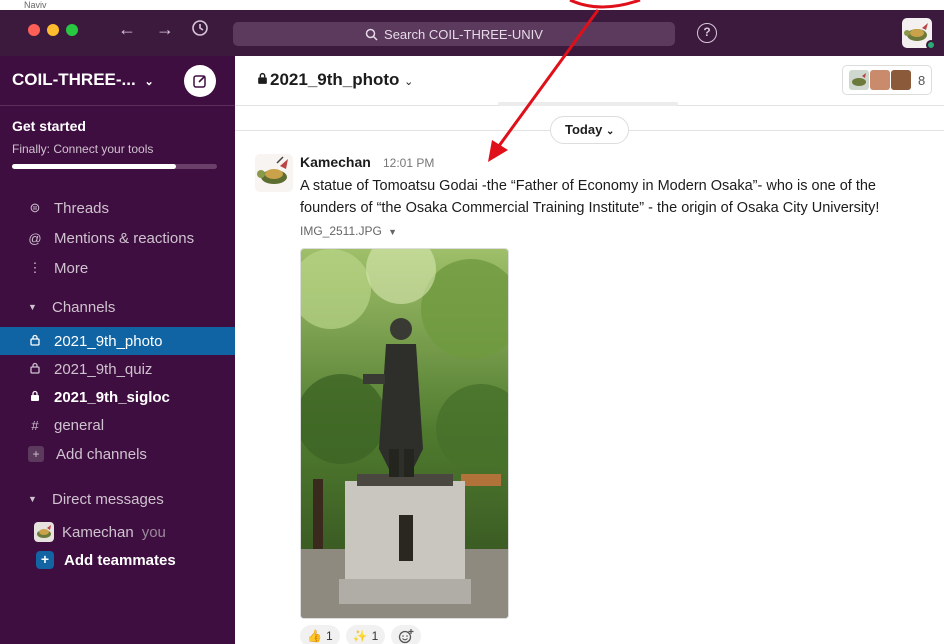 The width and height of the screenshot is (944, 644). Describe the element at coordinates (101, 454) in the screenshot. I see `add-channels-label: Add channels` at that location.